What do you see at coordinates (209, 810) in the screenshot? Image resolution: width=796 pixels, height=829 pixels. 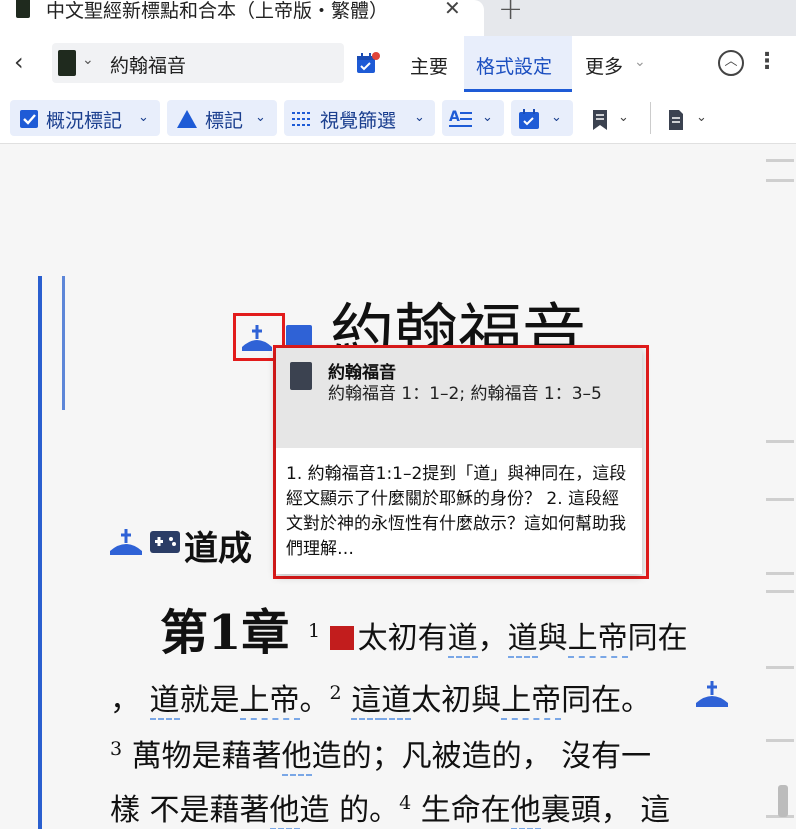 I see `verse-text: 不是藉著` at bounding box center [209, 810].